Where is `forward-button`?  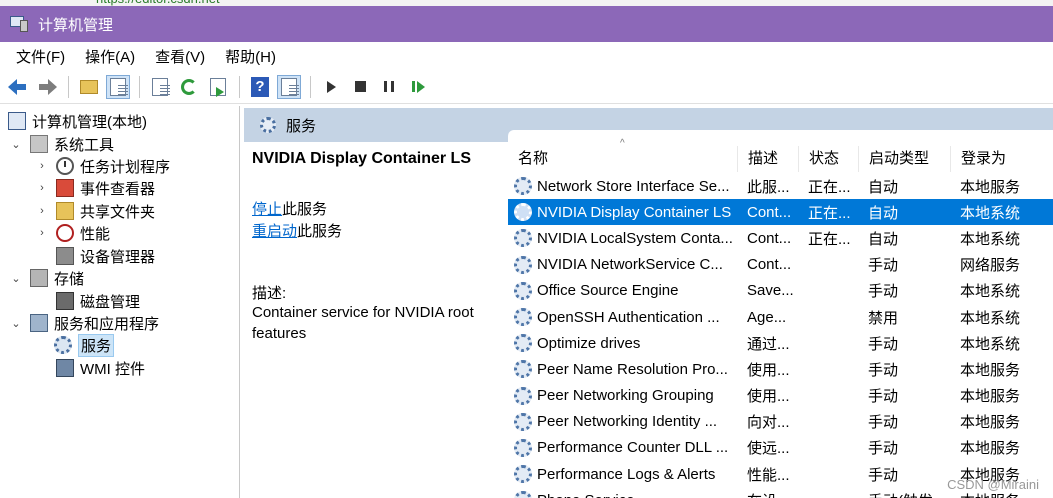 forward-button is located at coordinates (47, 87).